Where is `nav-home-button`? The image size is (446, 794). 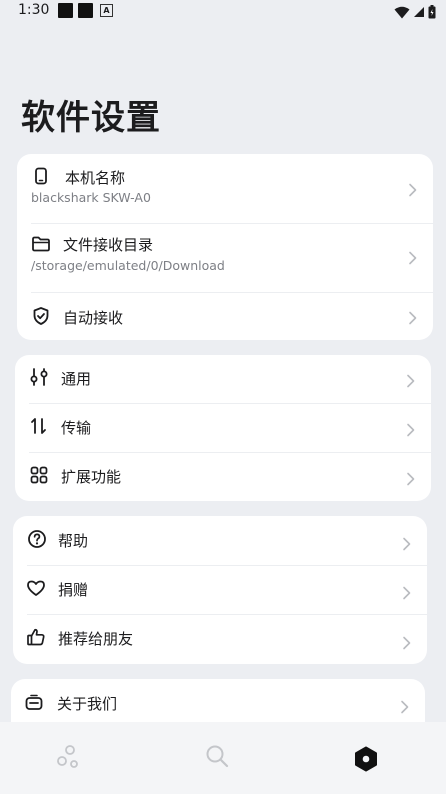
nav-home-button is located at coordinates (69, 757).